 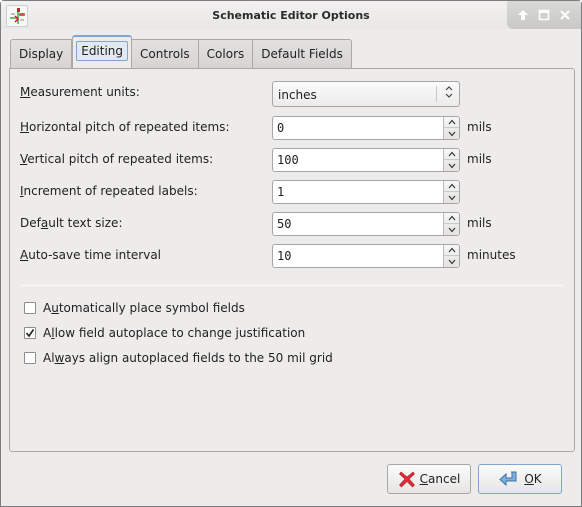 What do you see at coordinates (358, 192) in the screenshot?
I see `label-increment-input` at bounding box center [358, 192].